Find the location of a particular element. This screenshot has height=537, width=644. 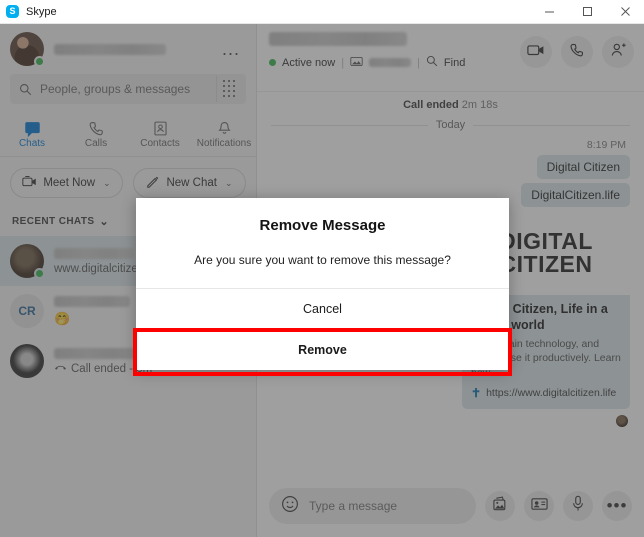

skype-logo-icon: S is located at coordinates (12, 11).